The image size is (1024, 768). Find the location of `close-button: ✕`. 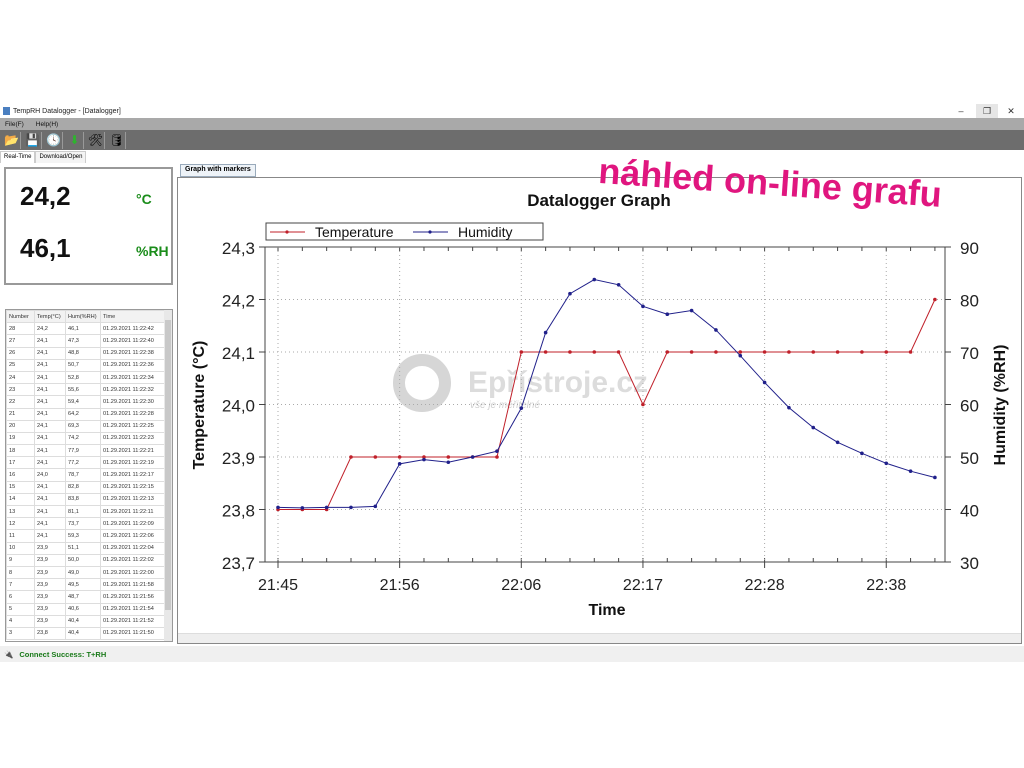

close-button: ✕ is located at coordinates (1011, 111).